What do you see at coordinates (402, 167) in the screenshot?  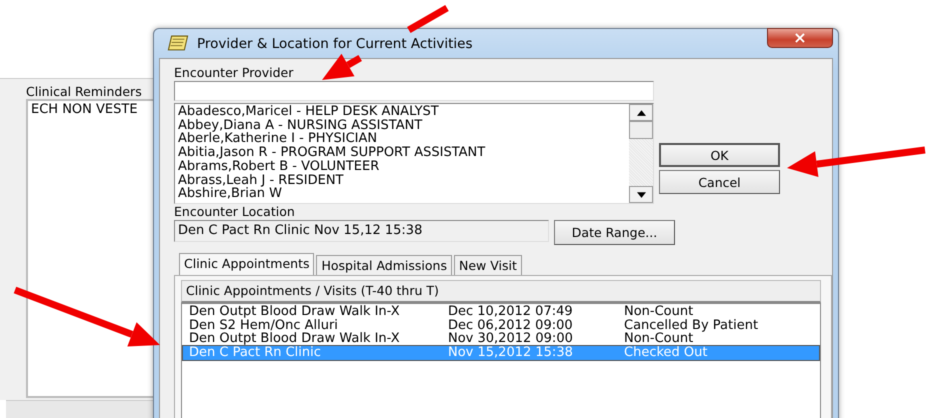 I see `provider-item: Abrams,Robert B - VOLUNTEER` at bounding box center [402, 167].